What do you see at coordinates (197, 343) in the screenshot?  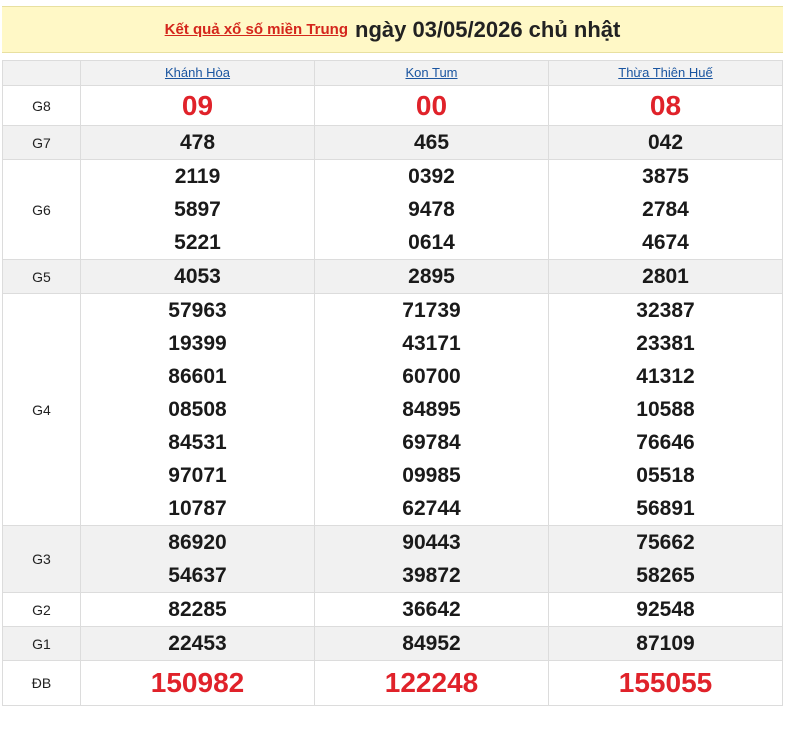 I see `prize-number: 19399` at bounding box center [197, 343].